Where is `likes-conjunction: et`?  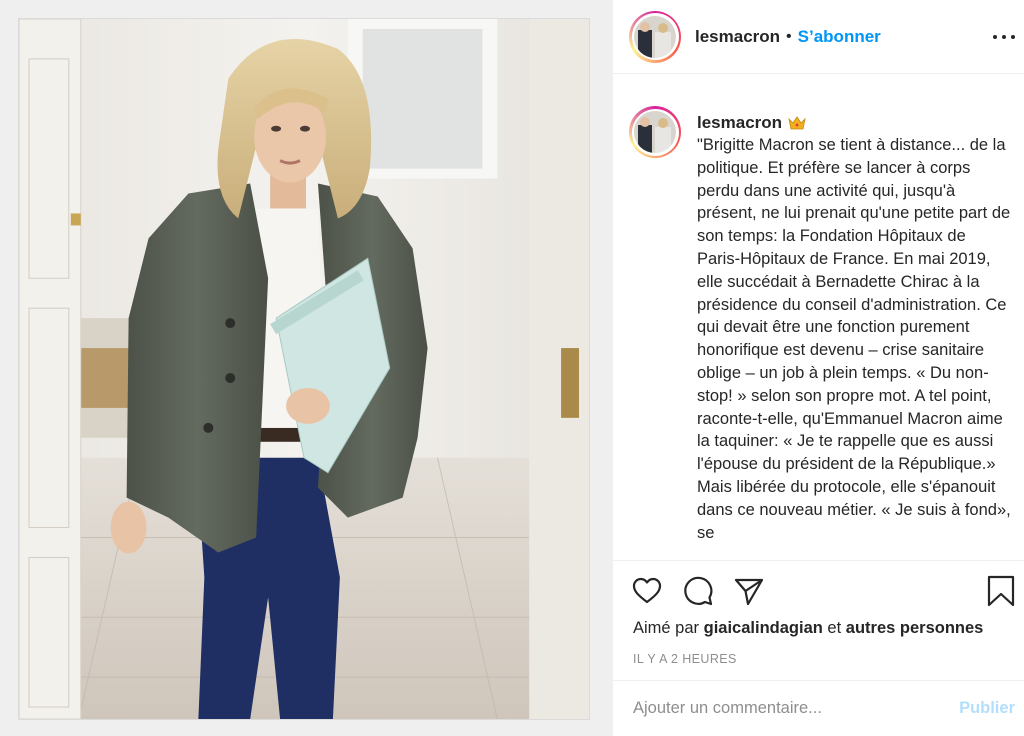 likes-conjunction: et is located at coordinates (834, 628).